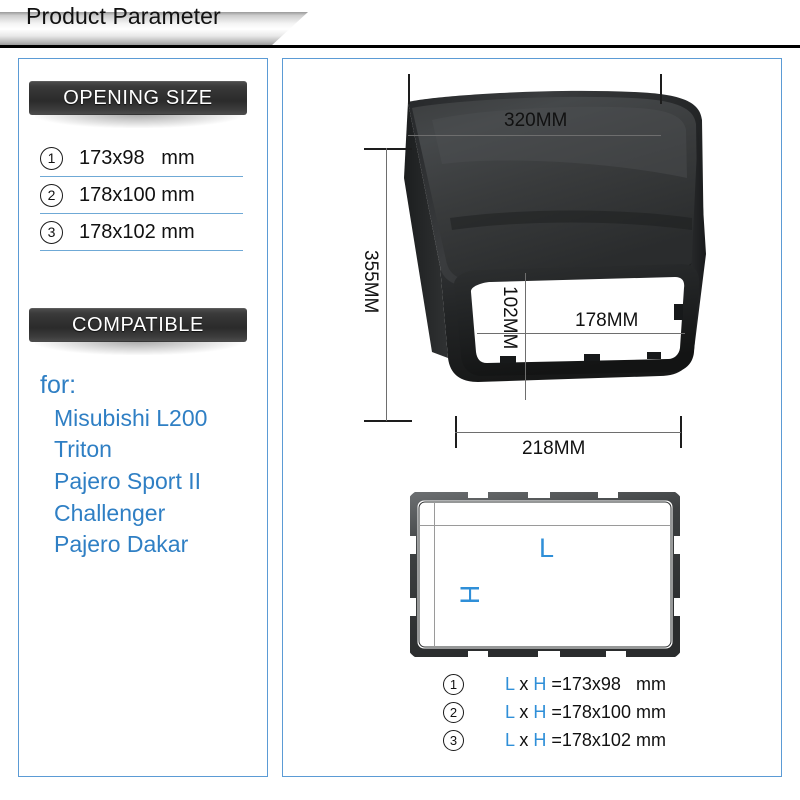  Describe the element at coordinates (138, 98) in the screenshot. I see `opening-size-plate-label: OPENING SIZE` at that location.